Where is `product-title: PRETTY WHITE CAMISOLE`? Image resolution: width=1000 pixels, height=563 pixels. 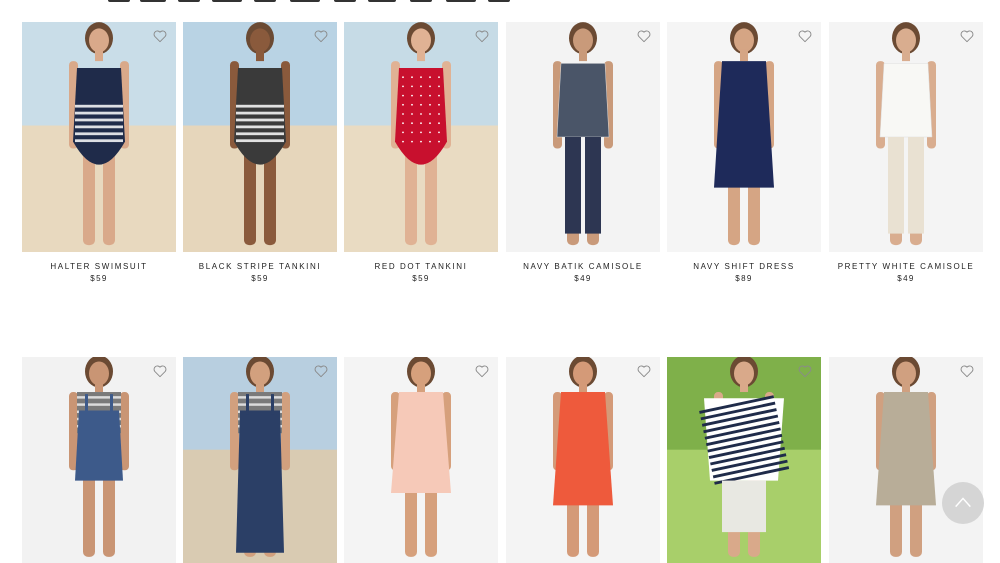 product-title: PRETTY WHITE CAMISOLE is located at coordinates (906, 266).